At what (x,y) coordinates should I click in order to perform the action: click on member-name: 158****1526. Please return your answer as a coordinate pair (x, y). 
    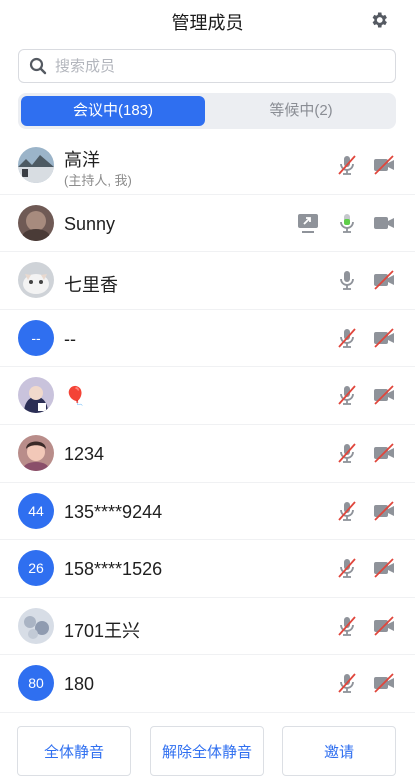
    Looking at the image, I should click on (113, 569).